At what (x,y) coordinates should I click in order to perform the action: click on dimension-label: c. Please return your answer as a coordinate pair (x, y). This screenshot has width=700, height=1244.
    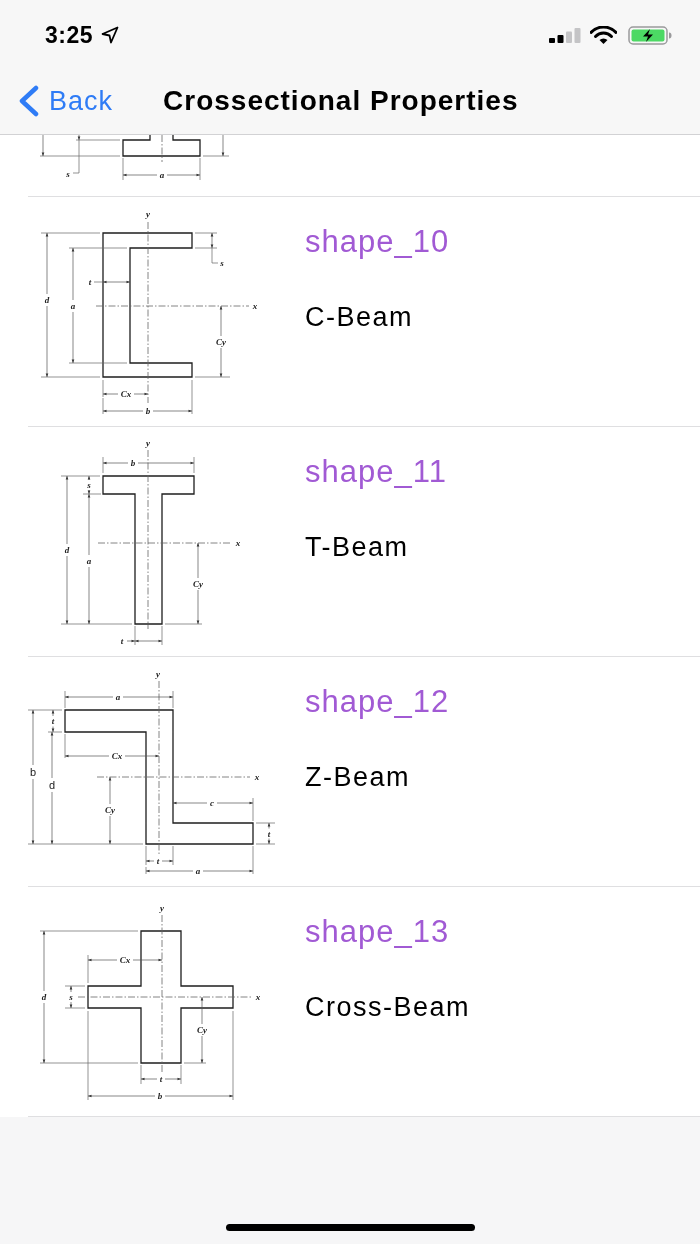
    Looking at the image, I should click on (212, 803).